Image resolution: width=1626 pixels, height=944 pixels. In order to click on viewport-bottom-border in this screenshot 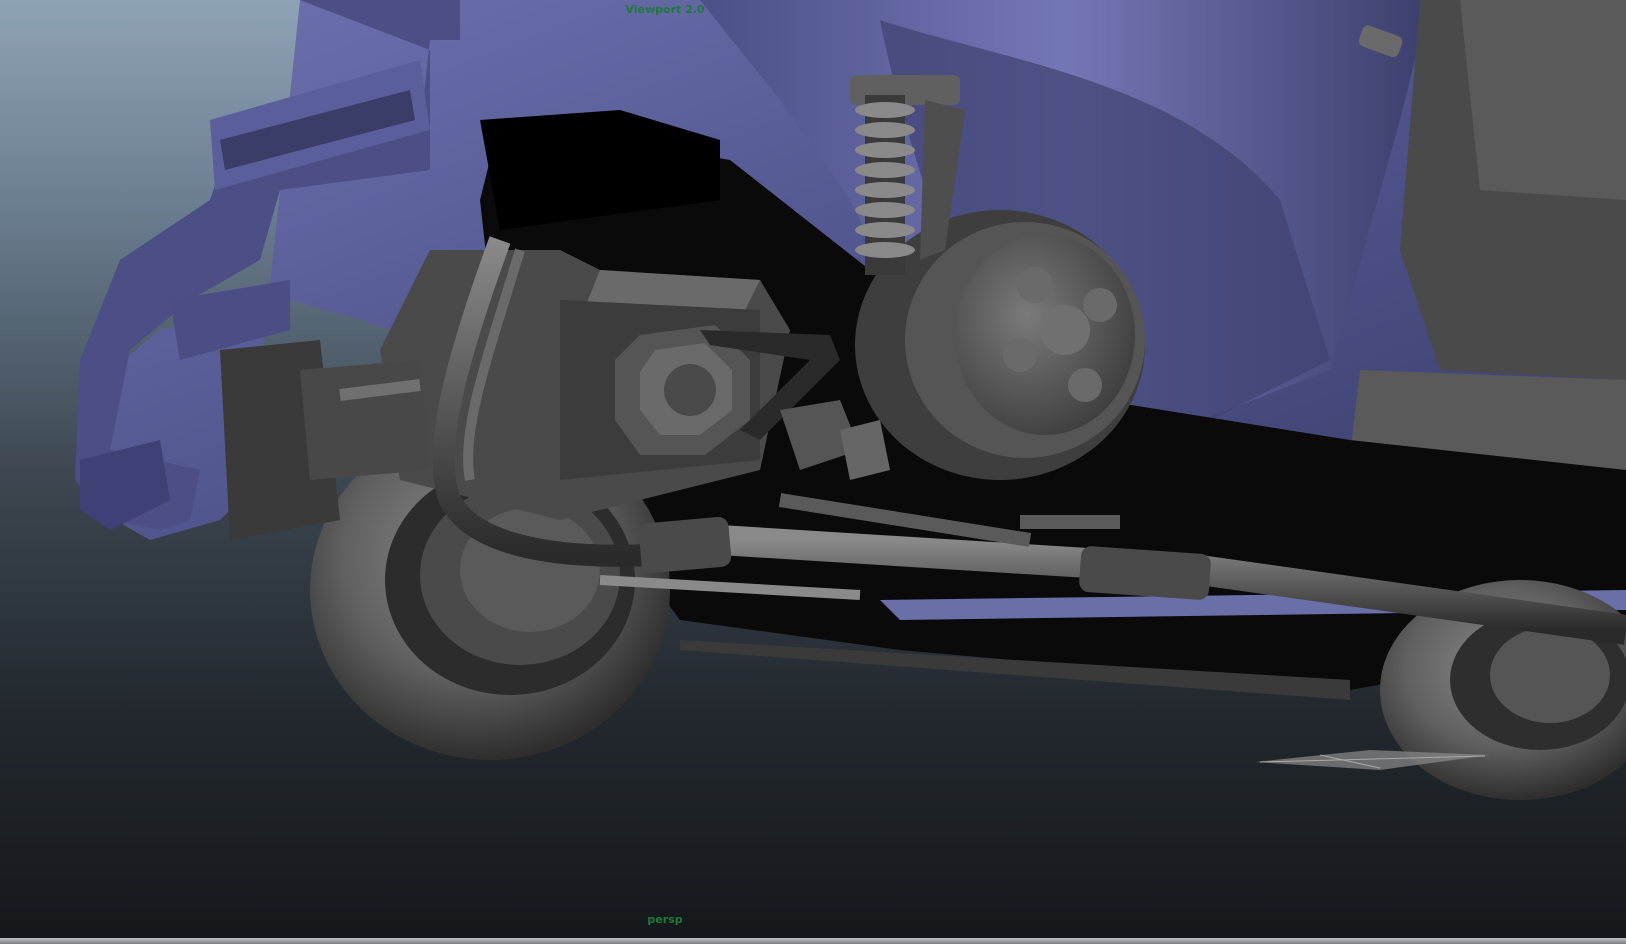, I will do `click(813, 941)`.